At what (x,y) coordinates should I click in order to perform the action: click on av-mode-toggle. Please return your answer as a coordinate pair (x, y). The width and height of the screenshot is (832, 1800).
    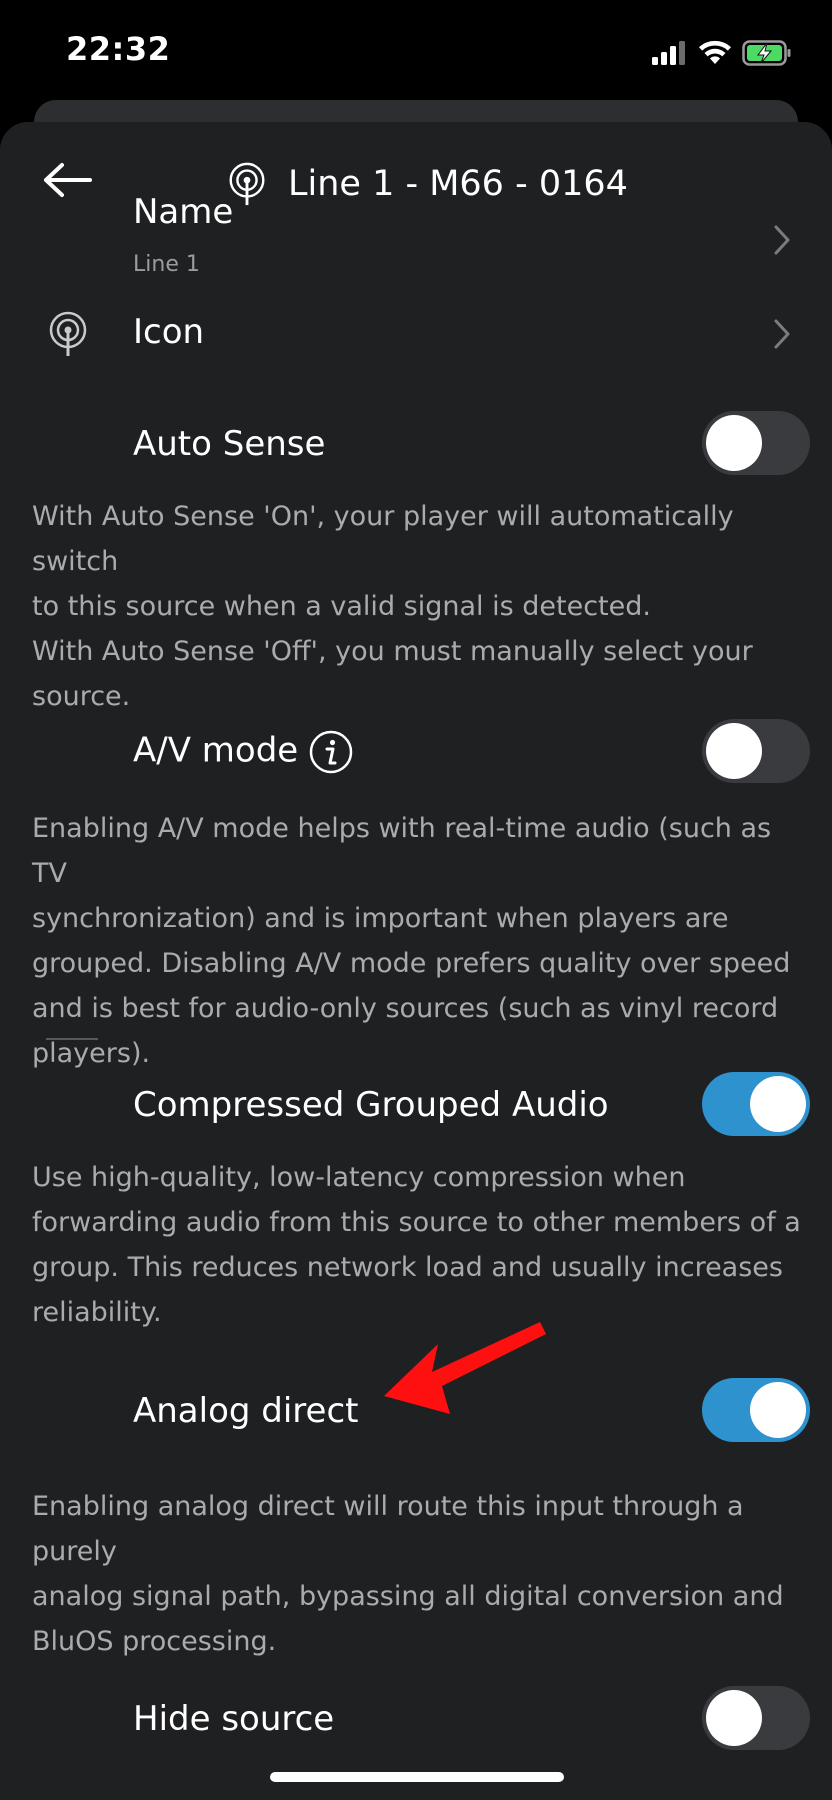
    Looking at the image, I should click on (756, 751).